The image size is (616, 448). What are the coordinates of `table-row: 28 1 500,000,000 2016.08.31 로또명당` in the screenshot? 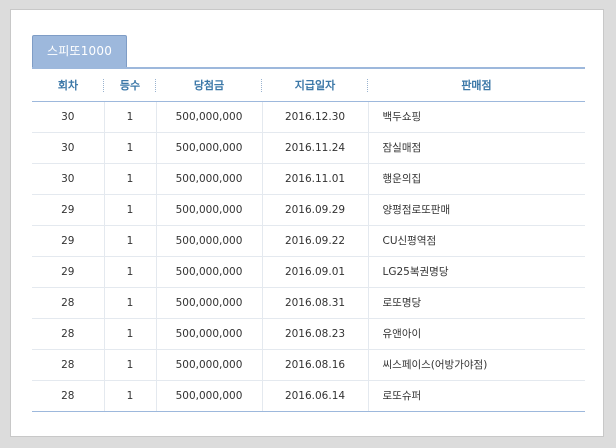 It's located at (308, 303).